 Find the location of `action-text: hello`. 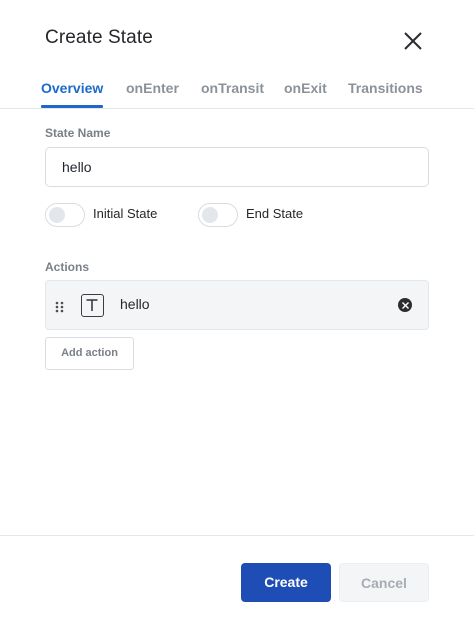

action-text: hello is located at coordinates (135, 304).